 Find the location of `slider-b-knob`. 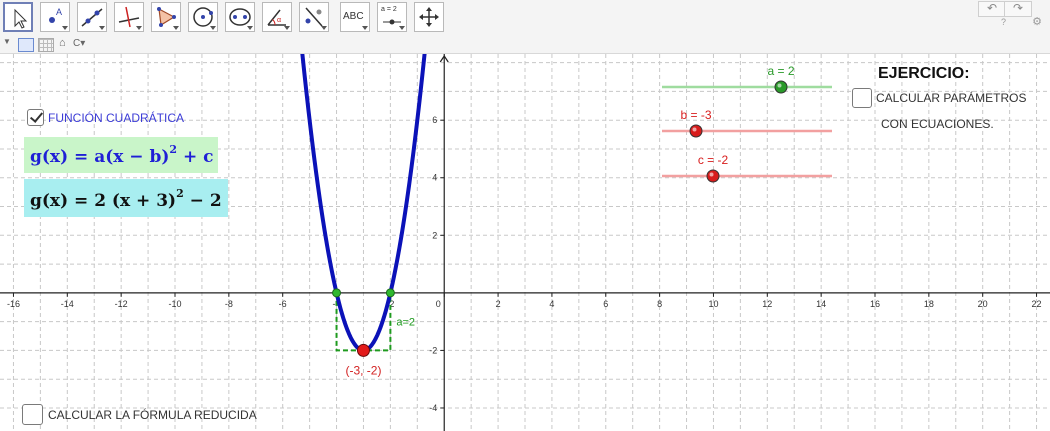

slider-b-knob is located at coordinates (696, 131).